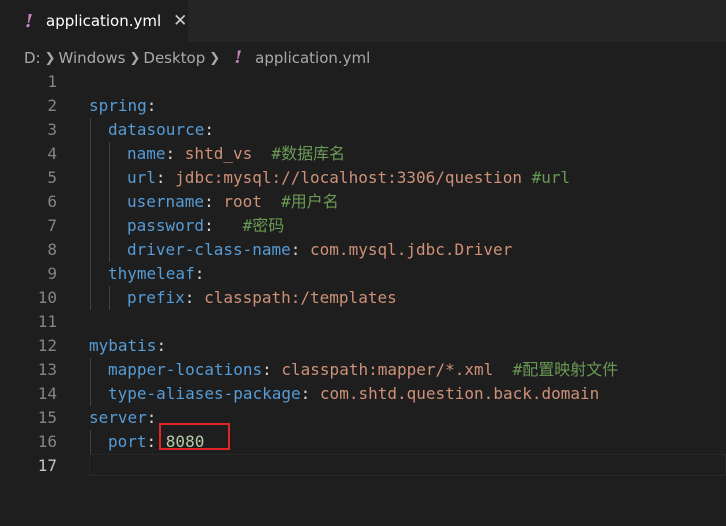 This screenshot has width=726, height=526. I want to click on line-number: 14, so click(47, 393).